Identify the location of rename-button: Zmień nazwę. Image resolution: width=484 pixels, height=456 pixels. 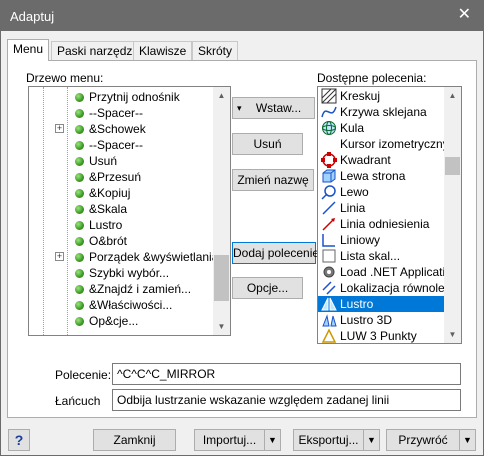
(273, 180).